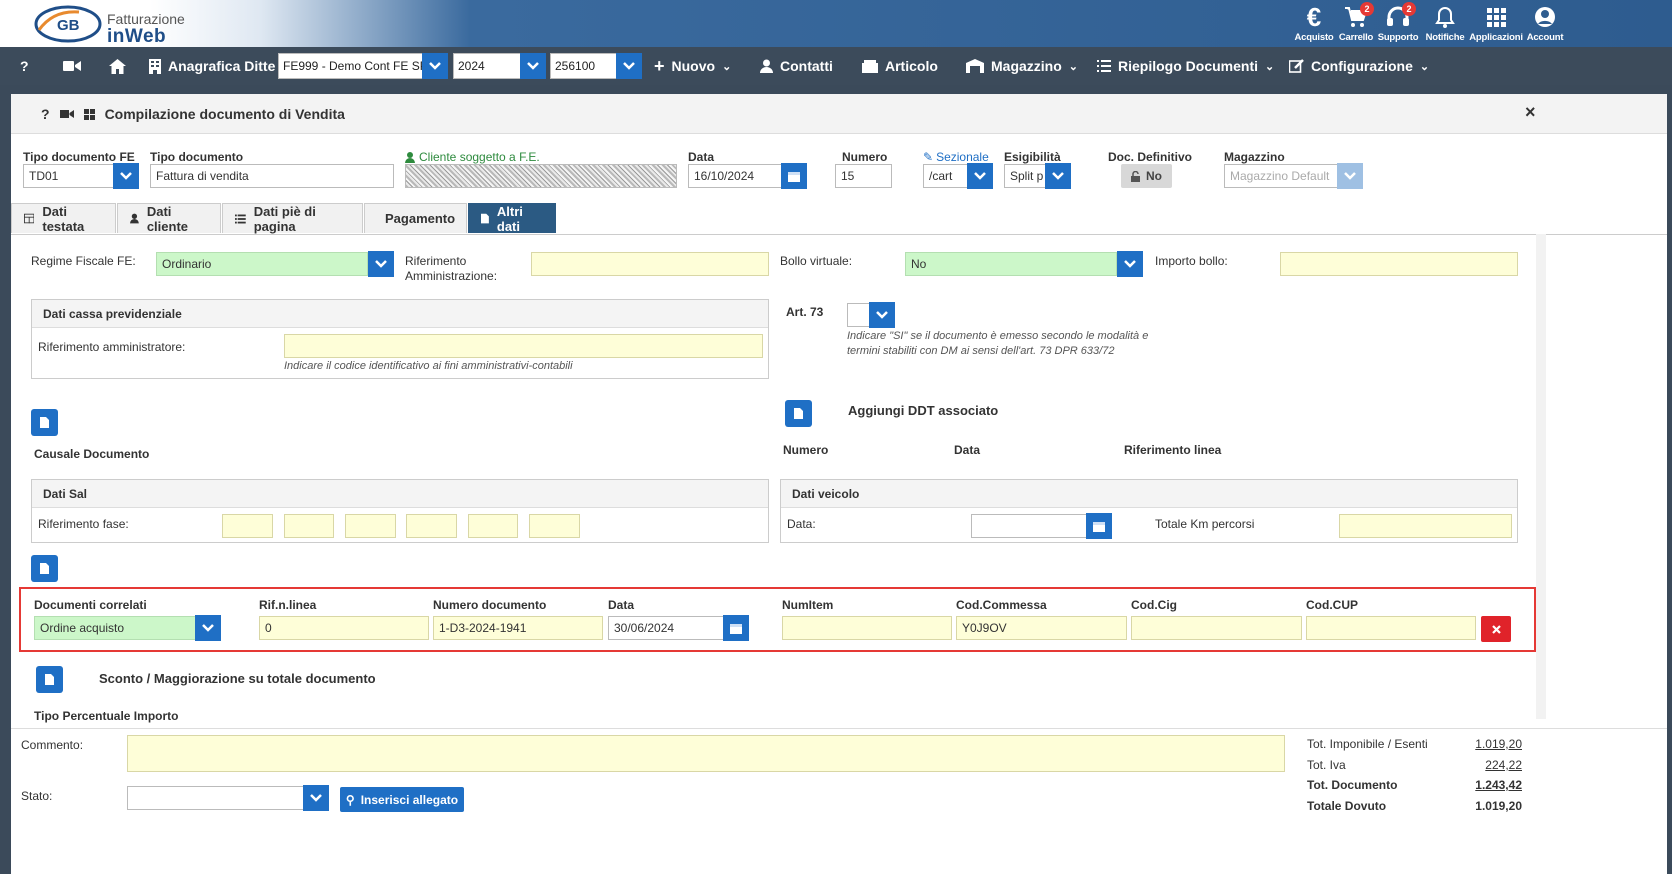 Image resolution: width=1672 pixels, height=874 pixels. What do you see at coordinates (1025, 176) in the screenshot?
I see `esigibilita-select: Split p` at bounding box center [1025, 176].